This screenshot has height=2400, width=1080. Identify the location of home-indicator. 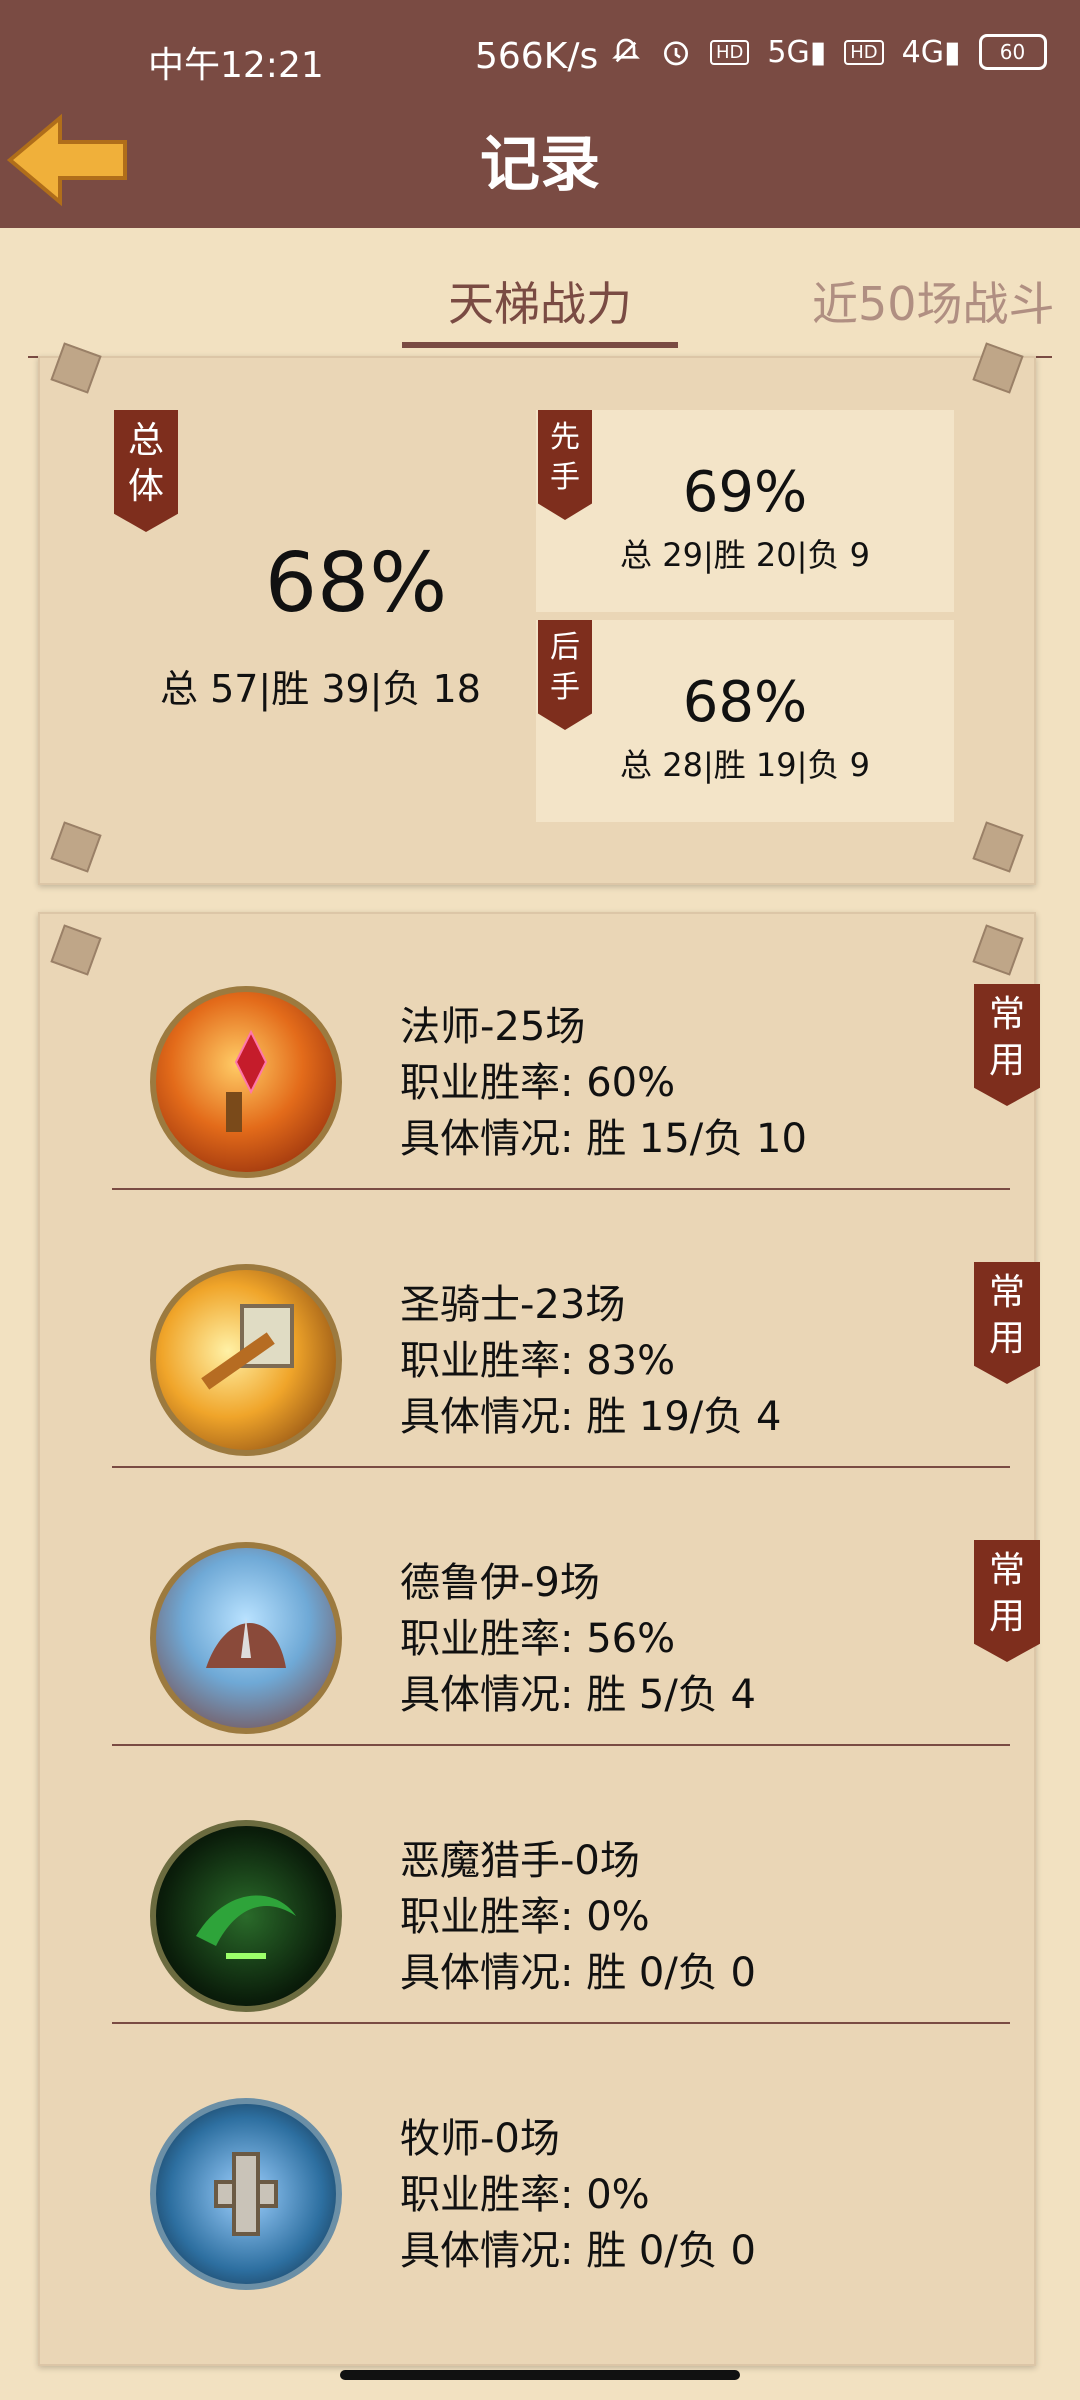
(540, 2375).